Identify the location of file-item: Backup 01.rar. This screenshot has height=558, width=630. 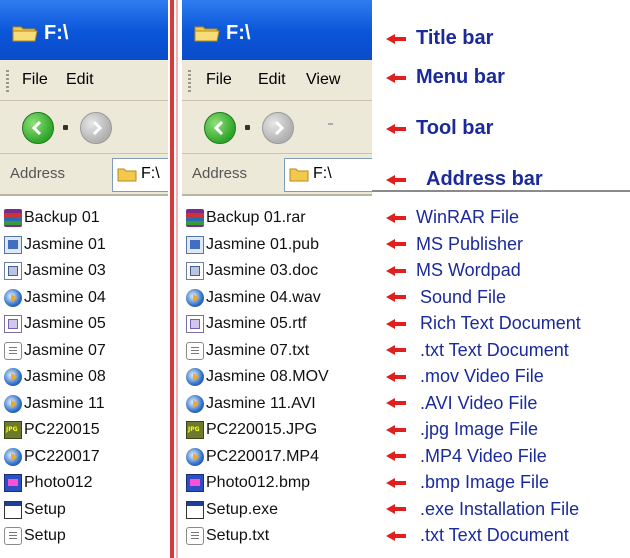
(246, 218).